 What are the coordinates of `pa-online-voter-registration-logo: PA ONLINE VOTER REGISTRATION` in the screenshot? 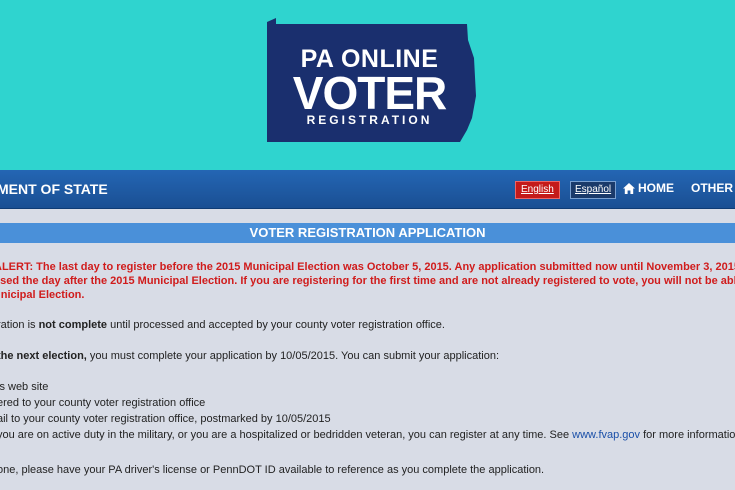 It's located at (369, 82).